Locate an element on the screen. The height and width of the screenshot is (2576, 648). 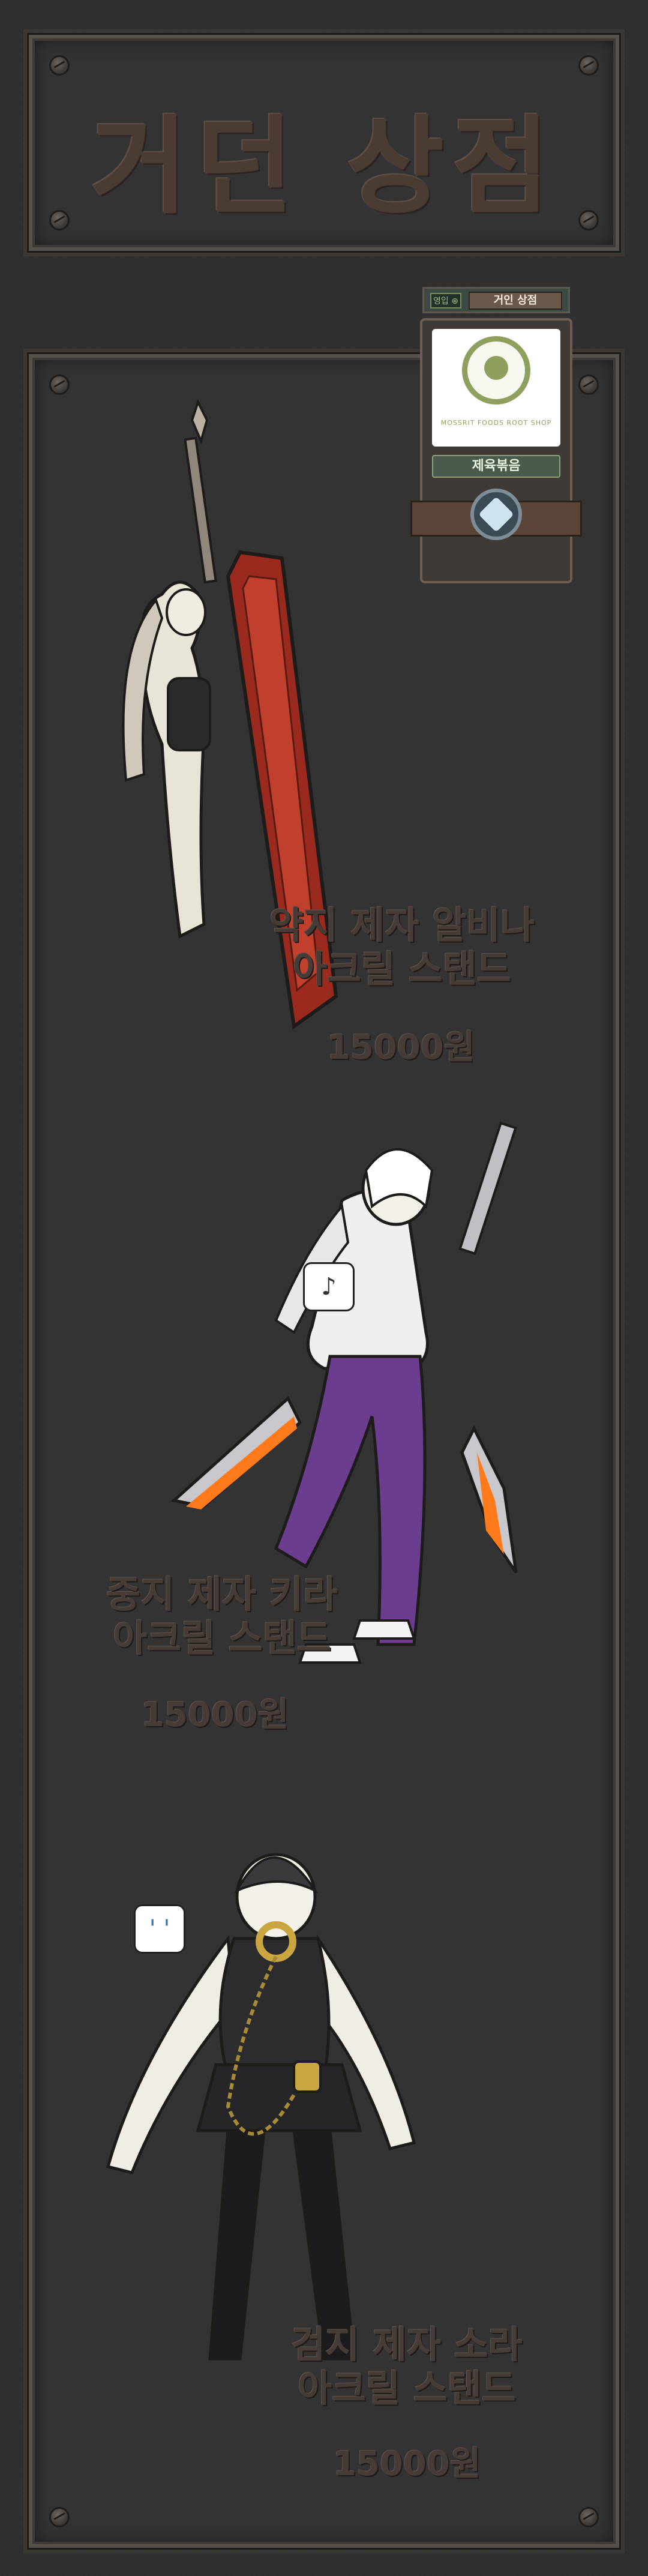
title-panel: 거던 상점 is located at coordinates (324, 143).